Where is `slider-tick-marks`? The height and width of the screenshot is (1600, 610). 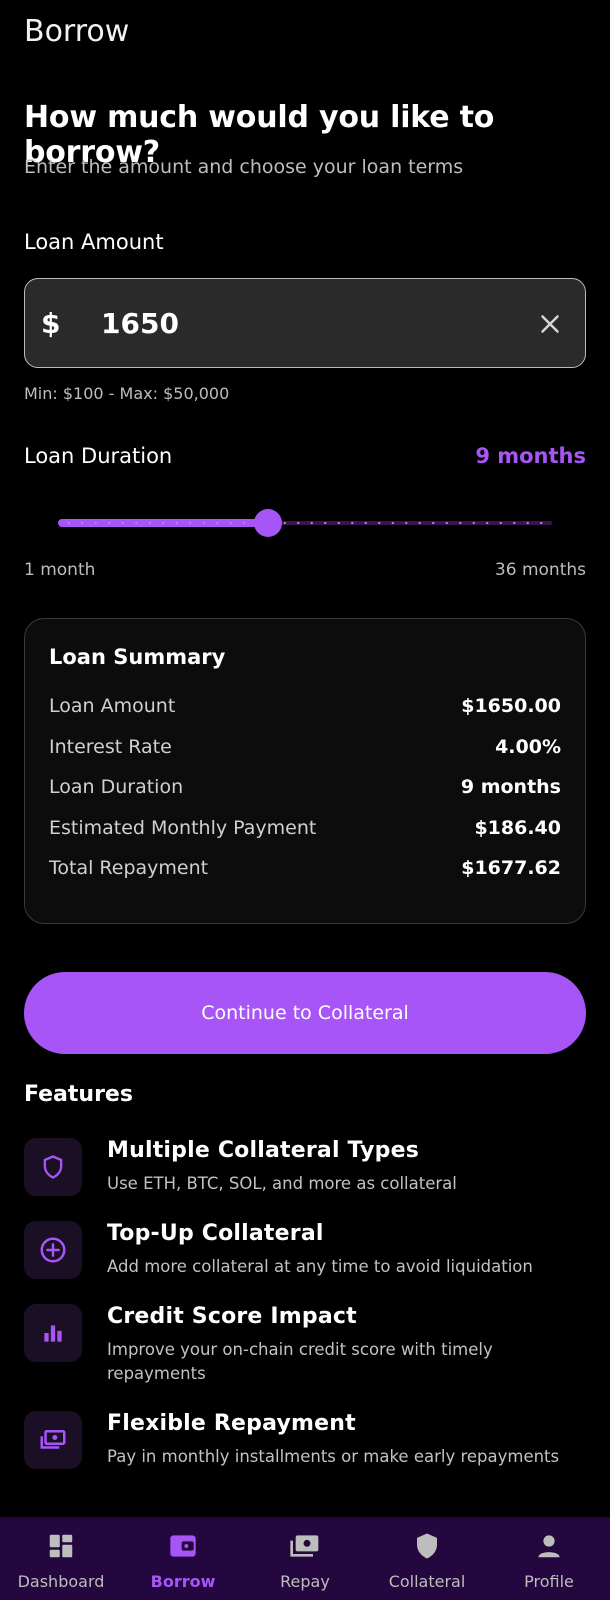 slider-tick-marks is located at coordinates (305, 523).